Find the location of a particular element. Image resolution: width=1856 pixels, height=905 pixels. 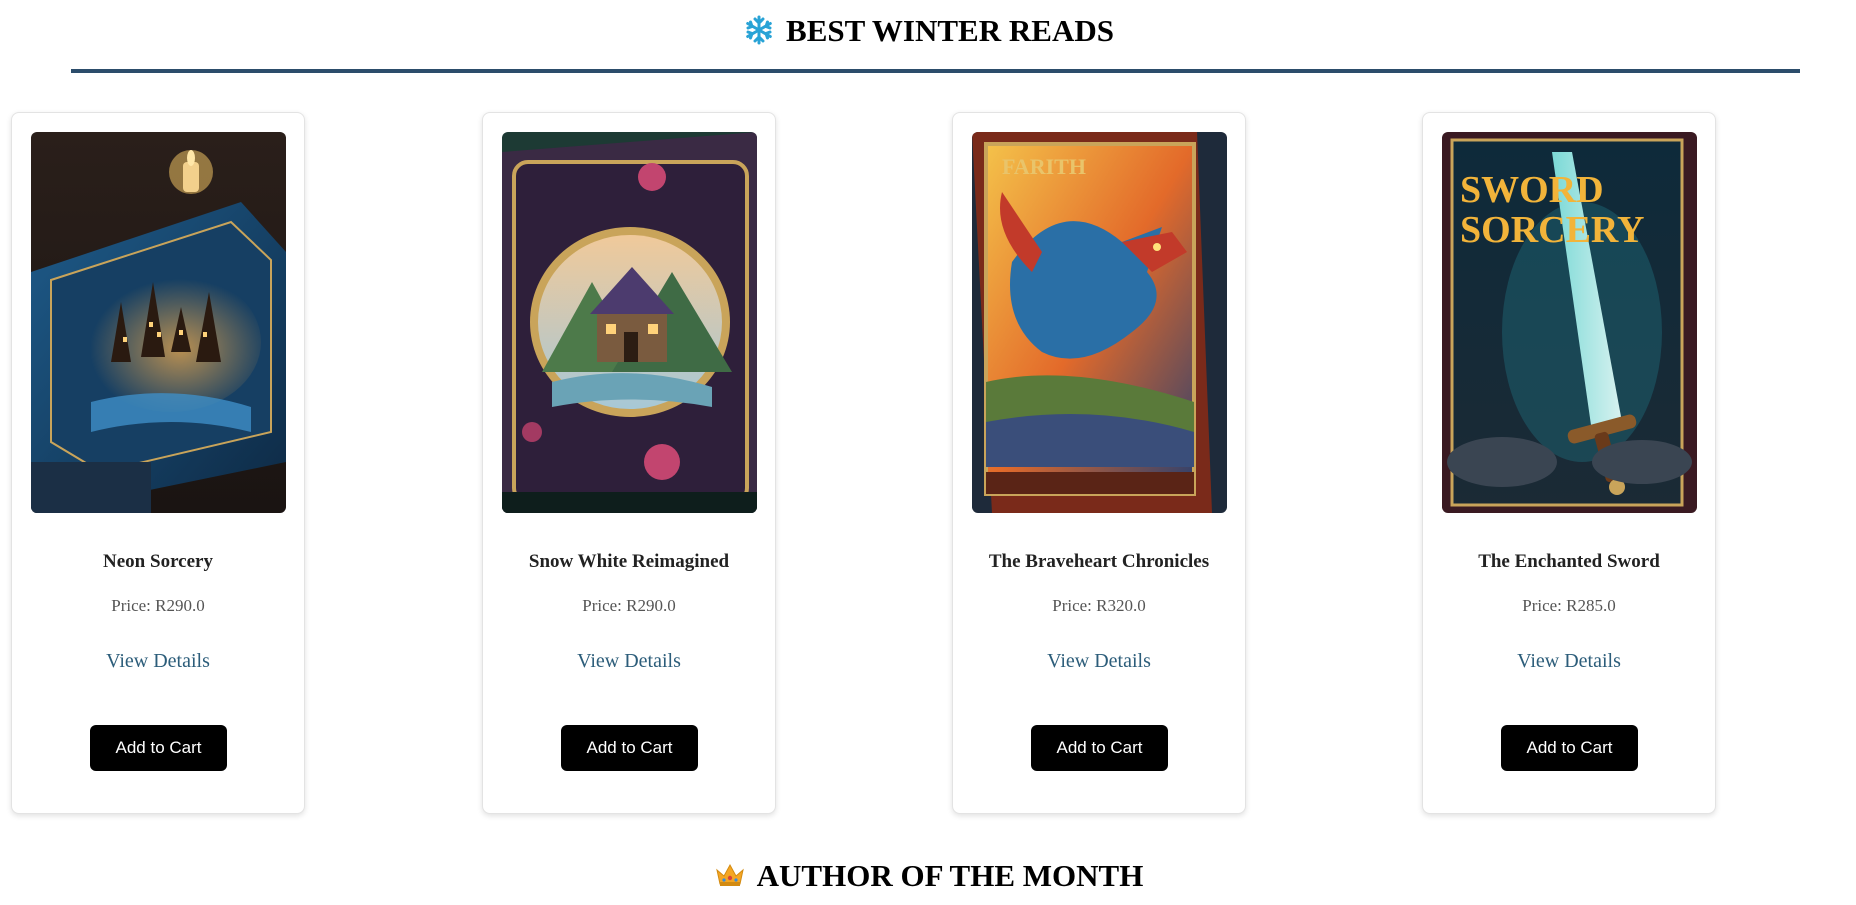

svg-text: FARITH is located at coordinates (1044, 166).